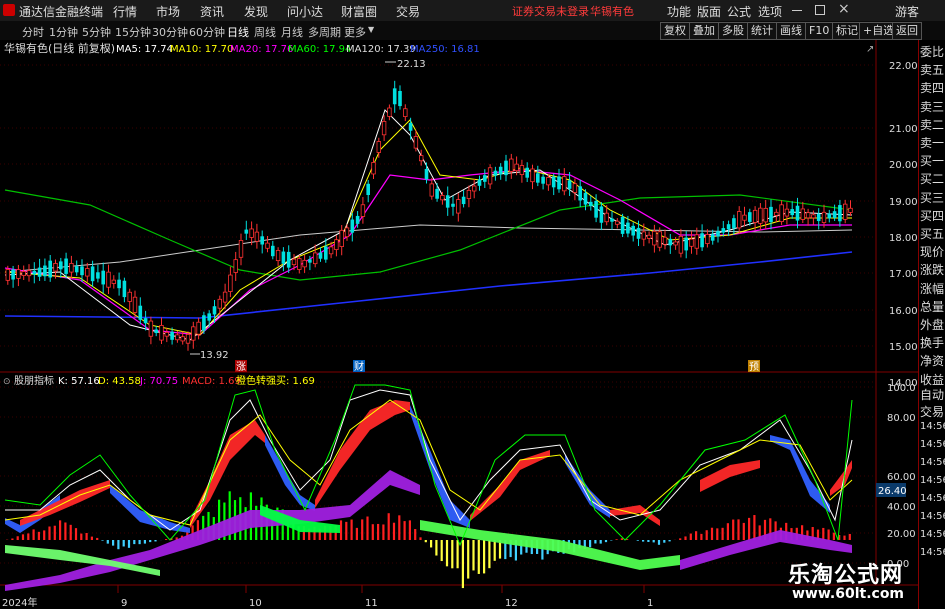 The width and height of the screenshot is (945, 609). Describe the element at coordinates (932, 143) in the screenshot. I see `quote-label: 卖一` at that location.